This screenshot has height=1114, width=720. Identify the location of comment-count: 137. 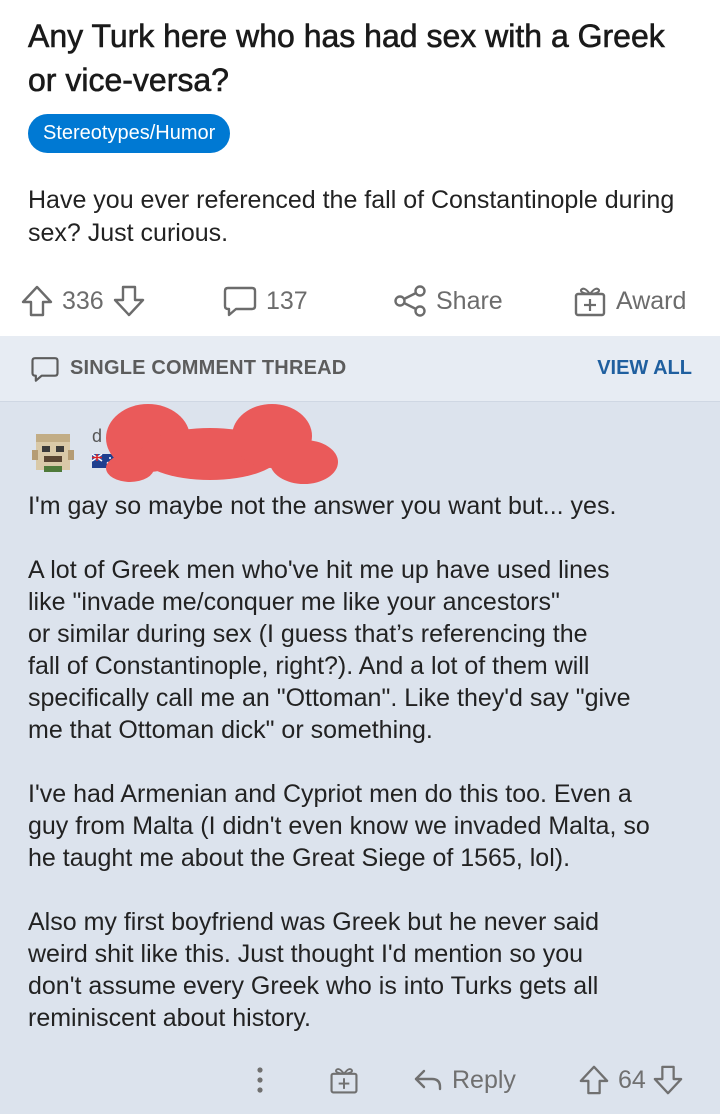
(287, 300).